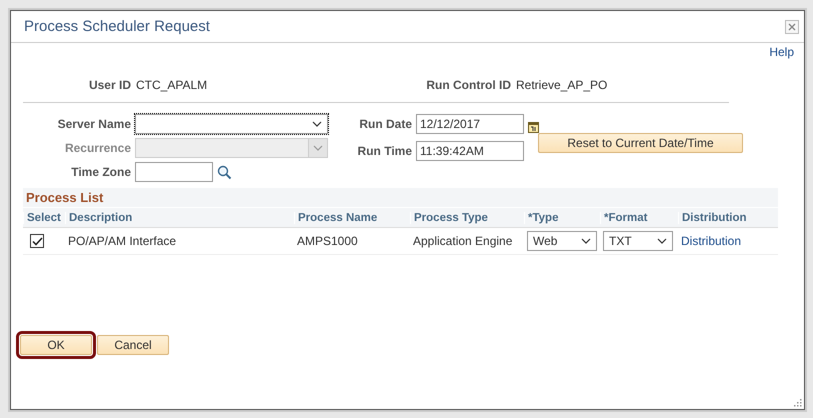 Image resolution: width=813 pixels, height=418 pixels. What do you see at coordinates (797, 402) in the screenshot?
I see `resize-grip-icon` at bounding box center [797, 402].